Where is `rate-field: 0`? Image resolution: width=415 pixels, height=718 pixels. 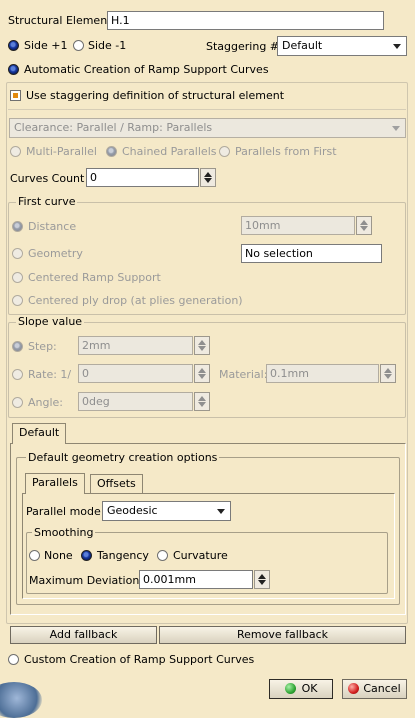 rate-field: 0 is located at coordinates (135, 373).